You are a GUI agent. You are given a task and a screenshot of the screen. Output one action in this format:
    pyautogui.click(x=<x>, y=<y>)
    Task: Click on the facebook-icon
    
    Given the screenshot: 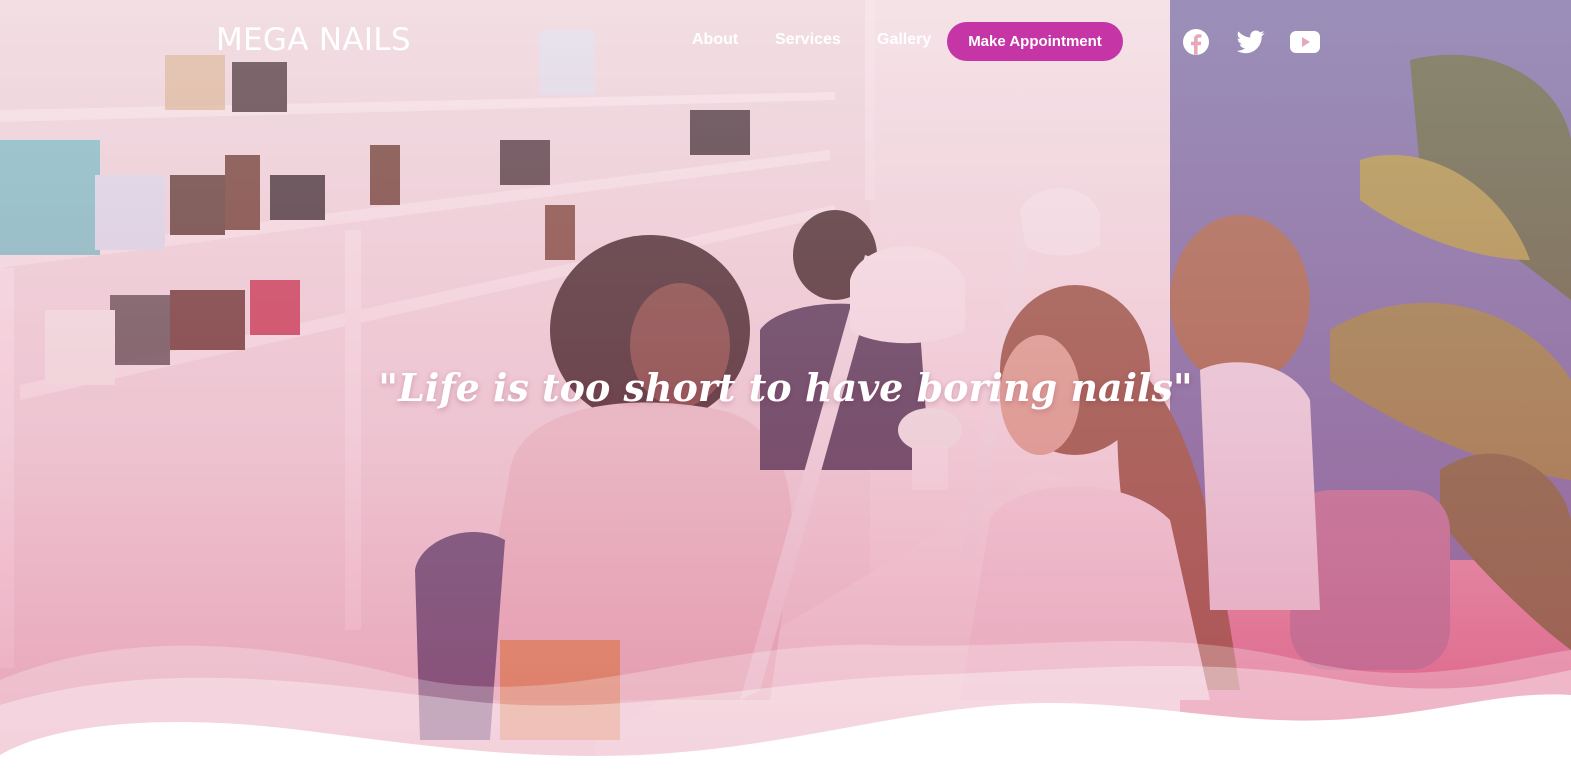 What is the action you would take?
    pyautogui.click(x=1196, y=42)
    